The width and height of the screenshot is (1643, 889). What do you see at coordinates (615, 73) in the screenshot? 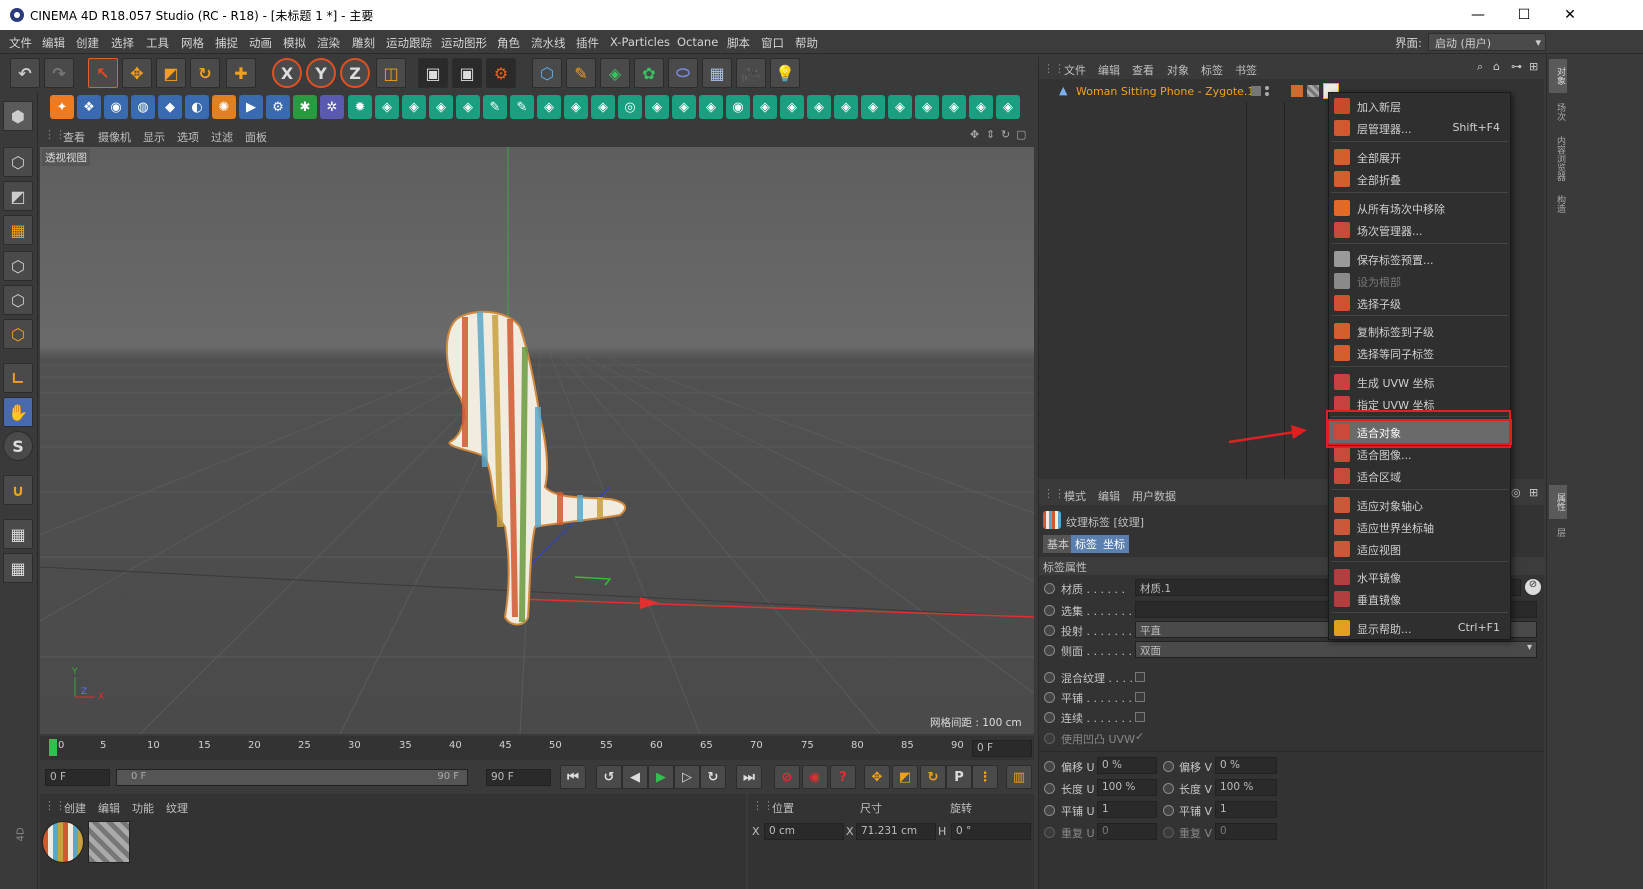
I see `subdivision-icon: ◈` at bounding box center [615, 73].